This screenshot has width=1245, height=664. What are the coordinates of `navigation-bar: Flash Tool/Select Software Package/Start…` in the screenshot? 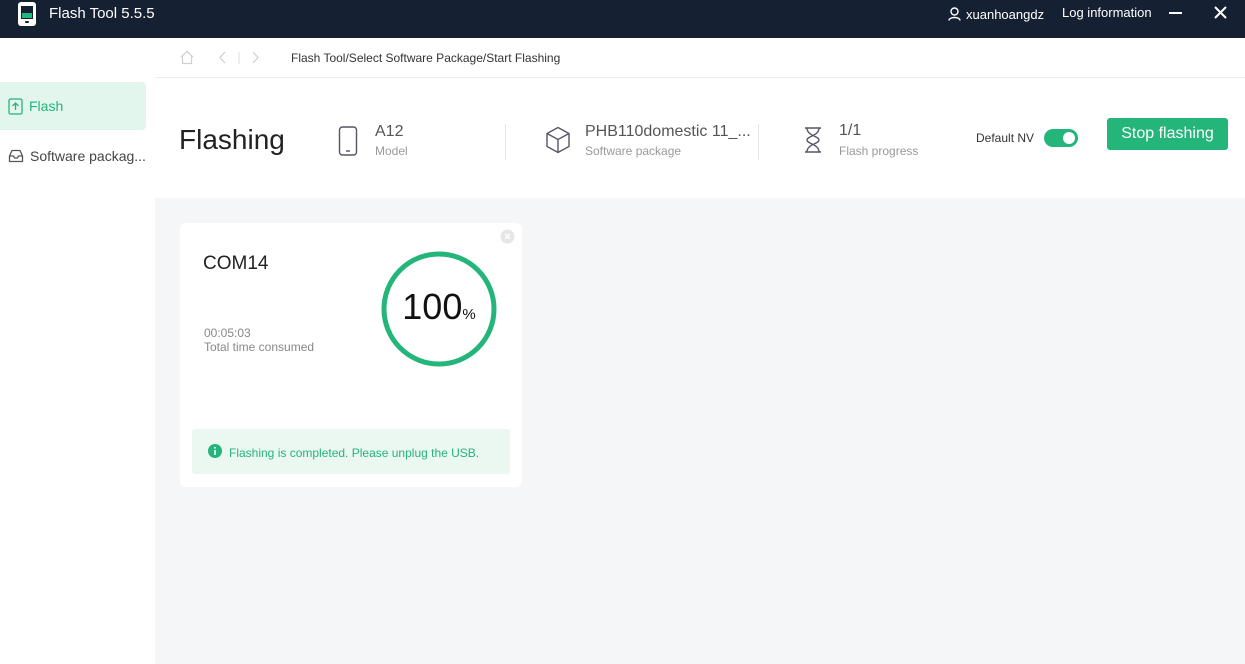 It's located at (700, 58).